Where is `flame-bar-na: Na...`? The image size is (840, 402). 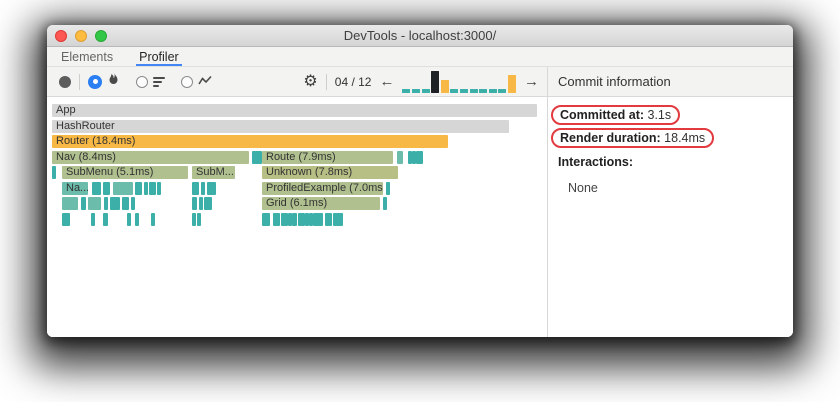
flame-bar-na: Na... is located at coordinates (75, 188).